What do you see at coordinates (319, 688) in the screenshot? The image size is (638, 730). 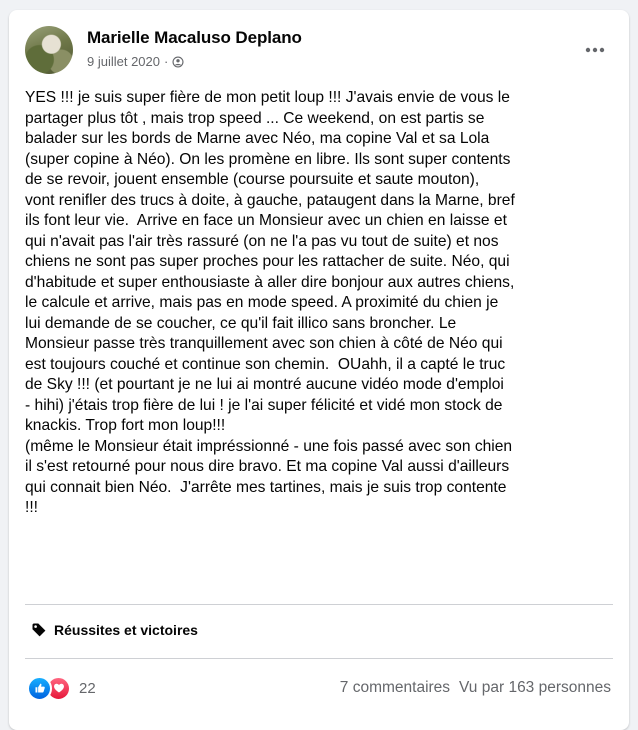 I see `post-footer: 22 7 commentaires Vu par 163 personnes` at bounding box center [319, 688].